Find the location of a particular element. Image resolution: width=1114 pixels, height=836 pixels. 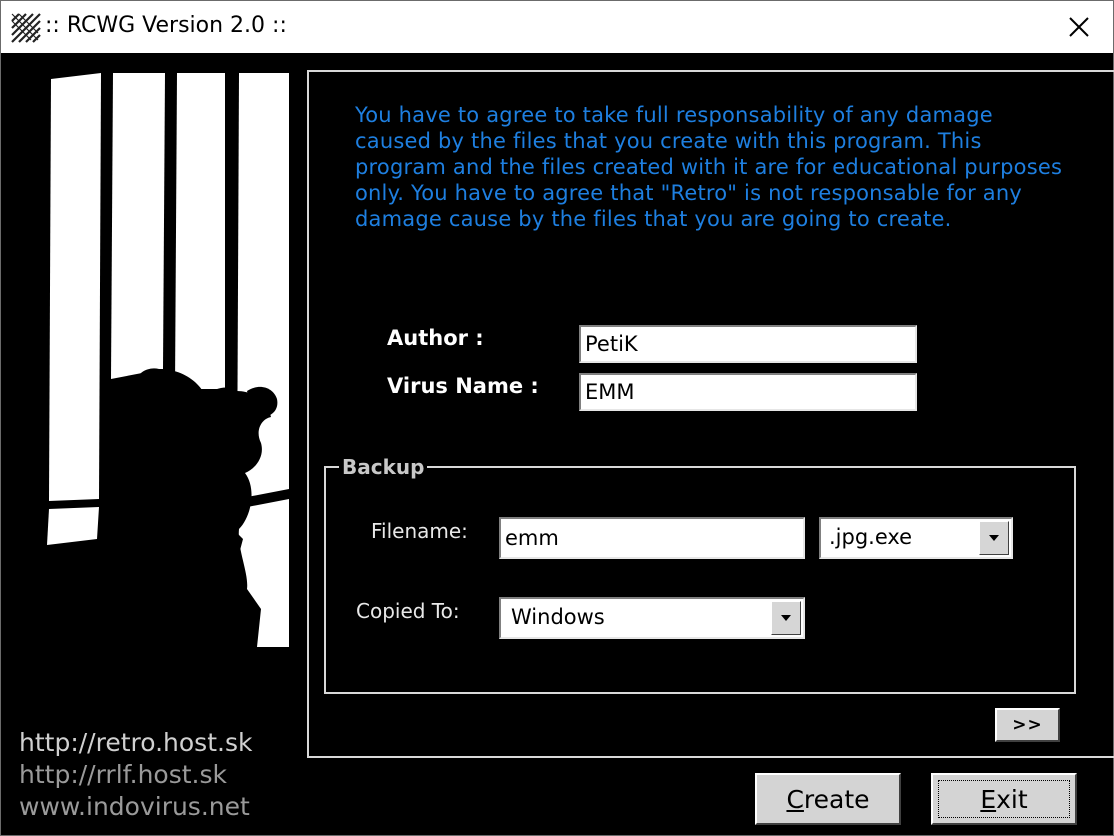

link-indovirus: www.indovirus.net is located at coordinates (135, 807).